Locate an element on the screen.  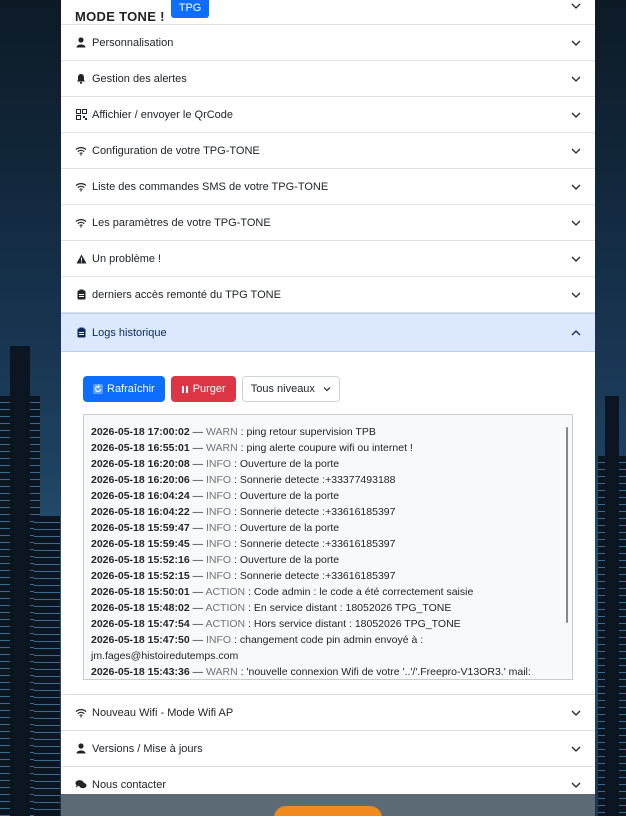
qrcode-icon is located at coordinates (81, 115).